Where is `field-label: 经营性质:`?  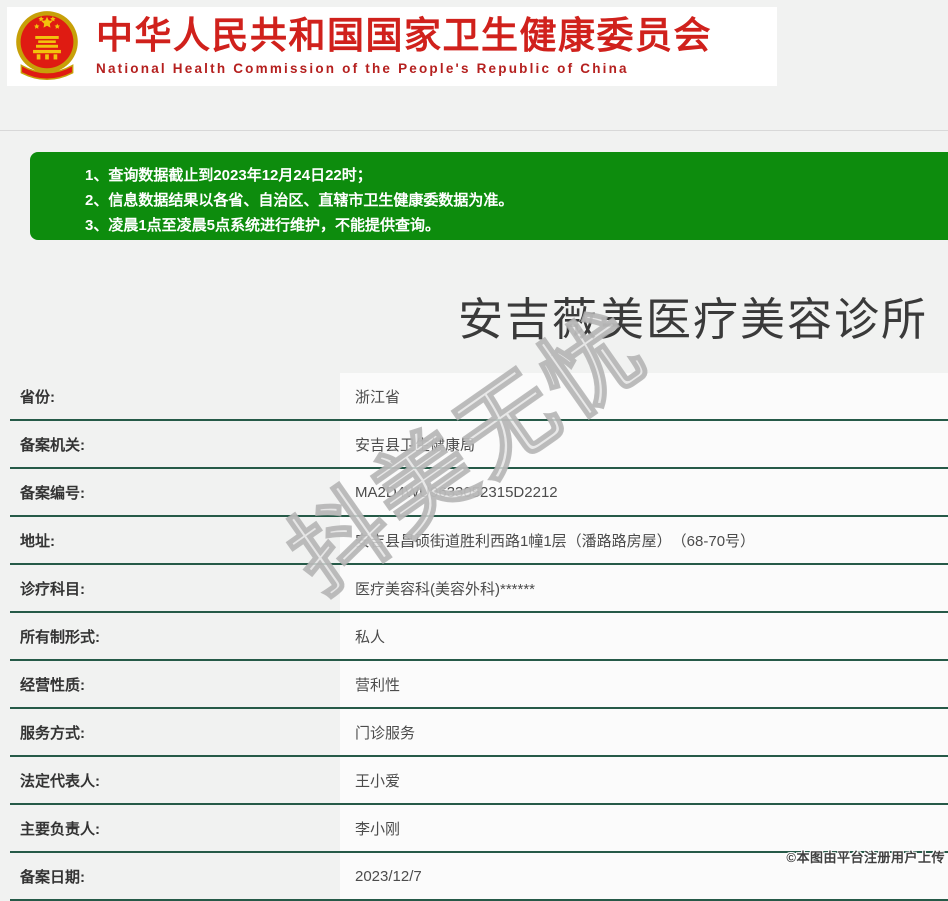
field-label: 经营性质: is located at coordinates (52, 685).